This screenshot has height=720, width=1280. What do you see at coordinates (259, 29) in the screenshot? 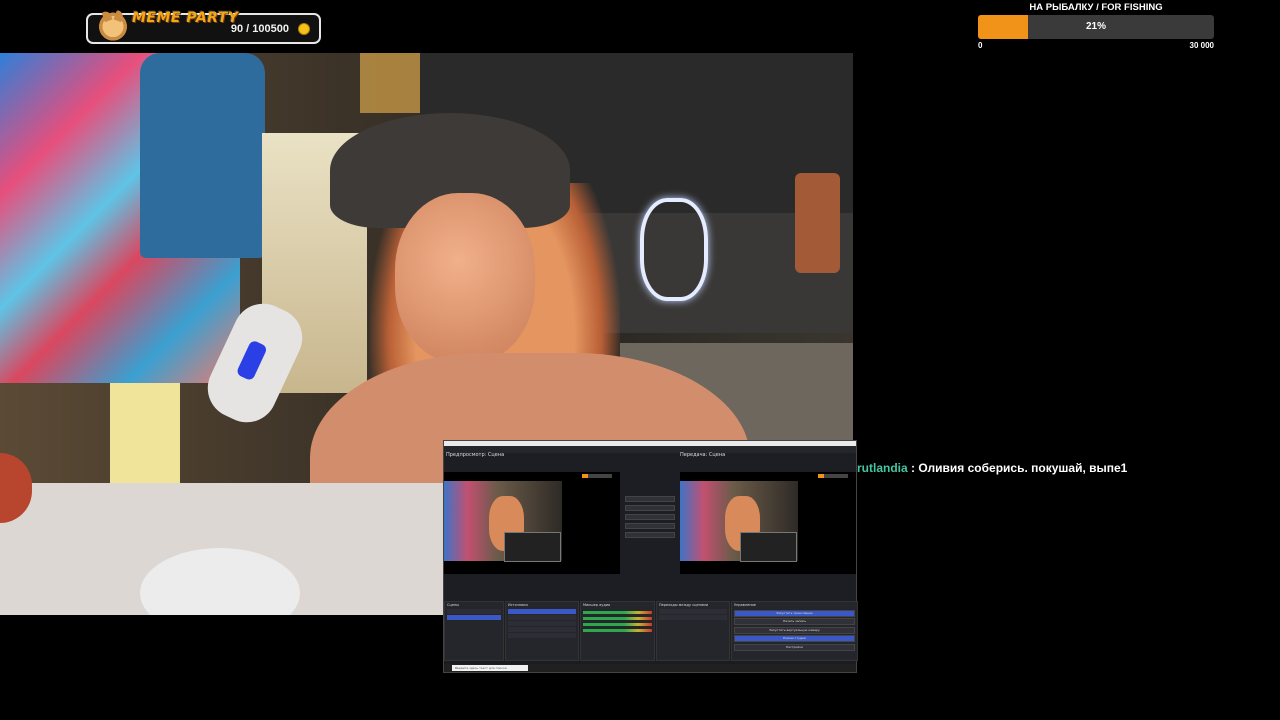
I see `meme-party-count: 90 / 100500` at bounding box center [259, 29].